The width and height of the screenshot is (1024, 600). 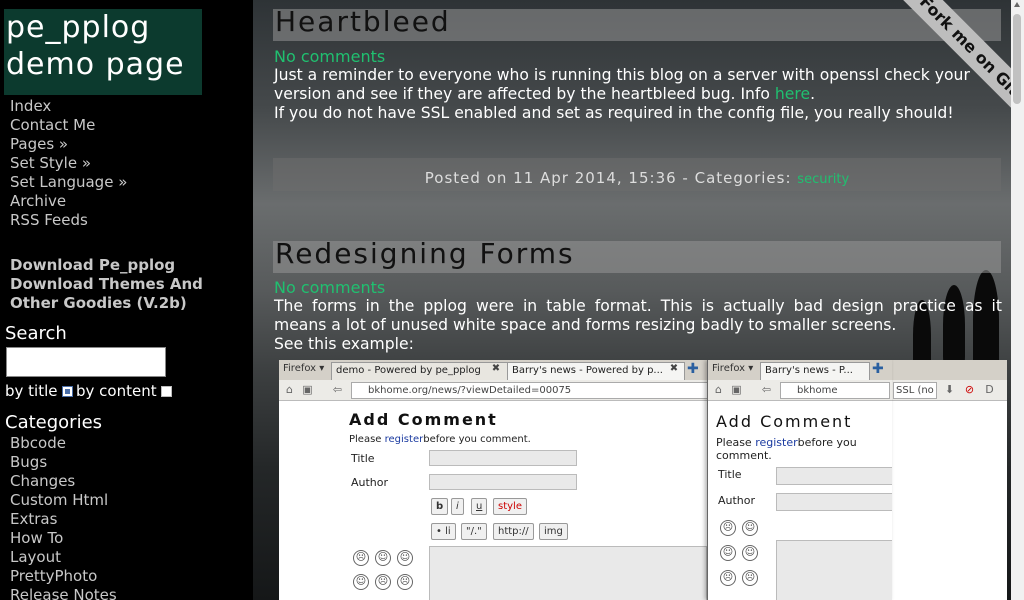 I want to click on info-link: here, so click(x=792, y=94).